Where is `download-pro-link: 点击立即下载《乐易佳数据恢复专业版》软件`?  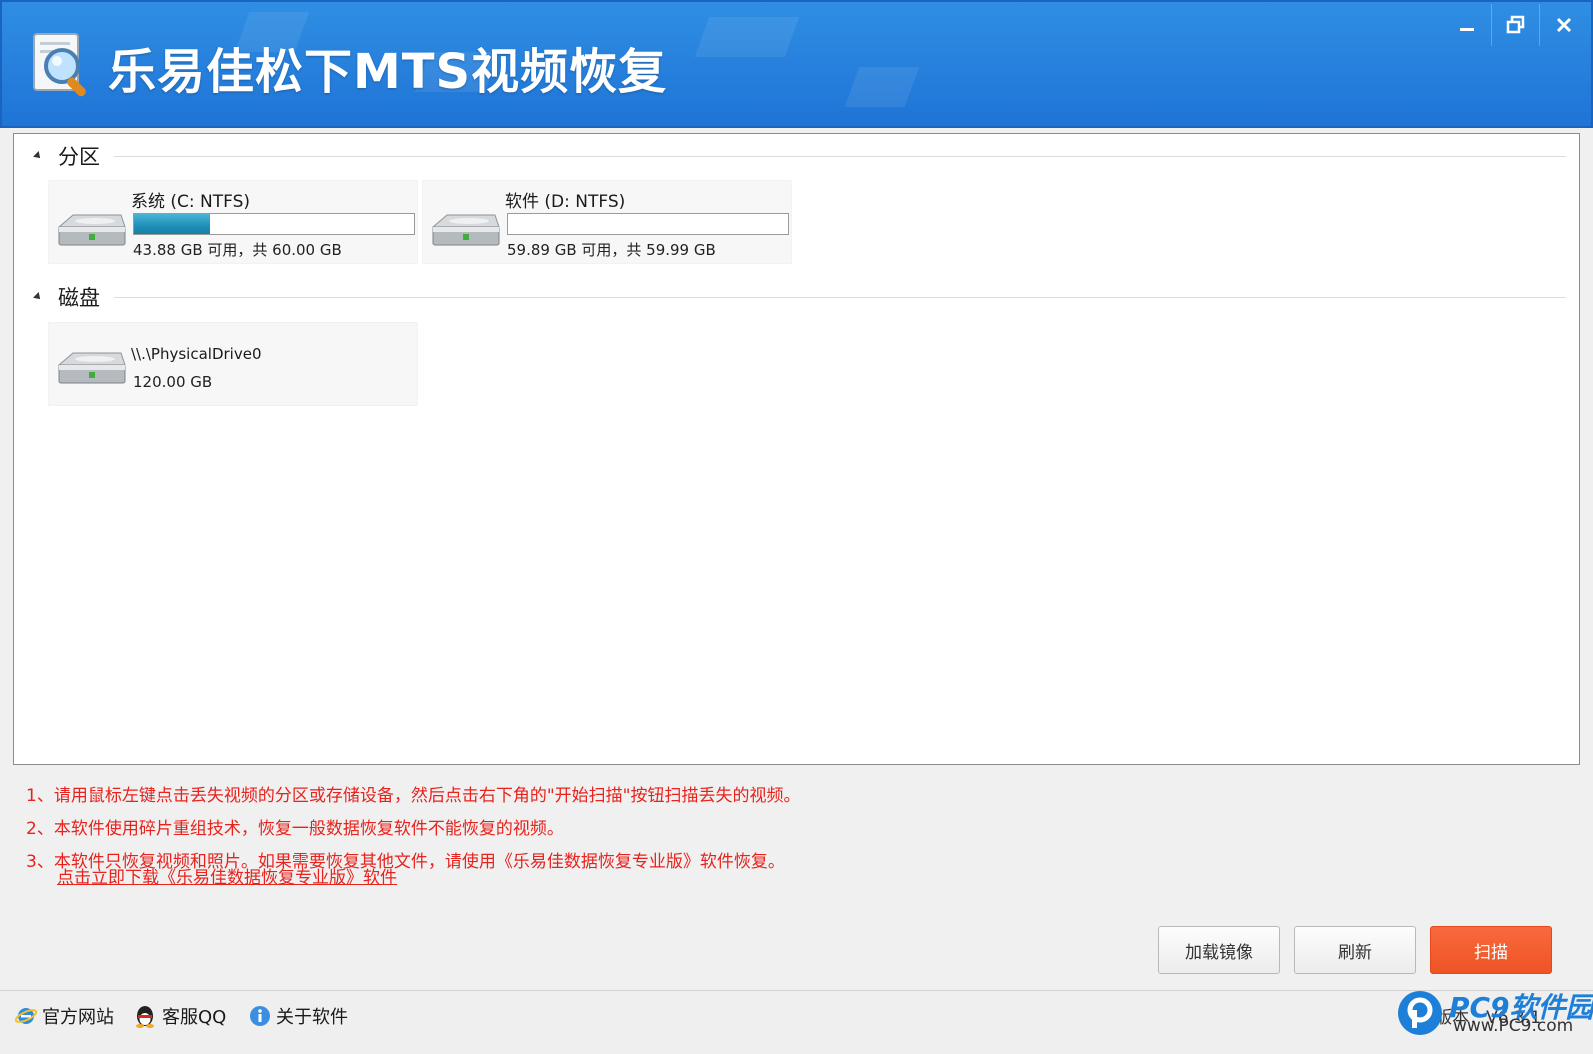
download-pro-link: 点击立即下载《乐易佳数据恢复专业版》软件 is located at coordinates (227, 875).